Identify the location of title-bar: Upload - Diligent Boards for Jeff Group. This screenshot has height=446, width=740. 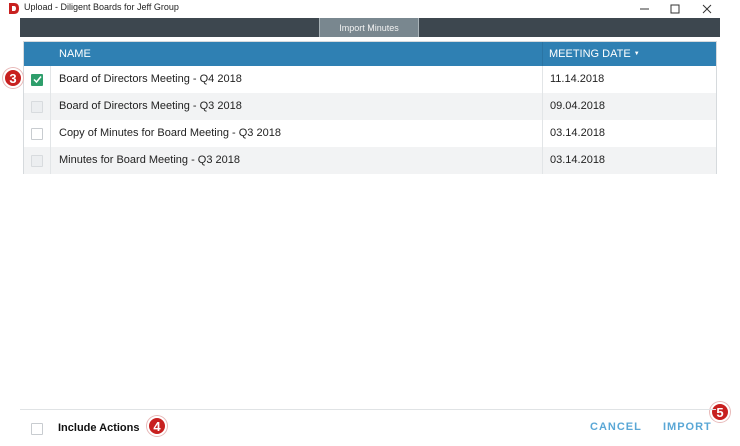
(370, 8).